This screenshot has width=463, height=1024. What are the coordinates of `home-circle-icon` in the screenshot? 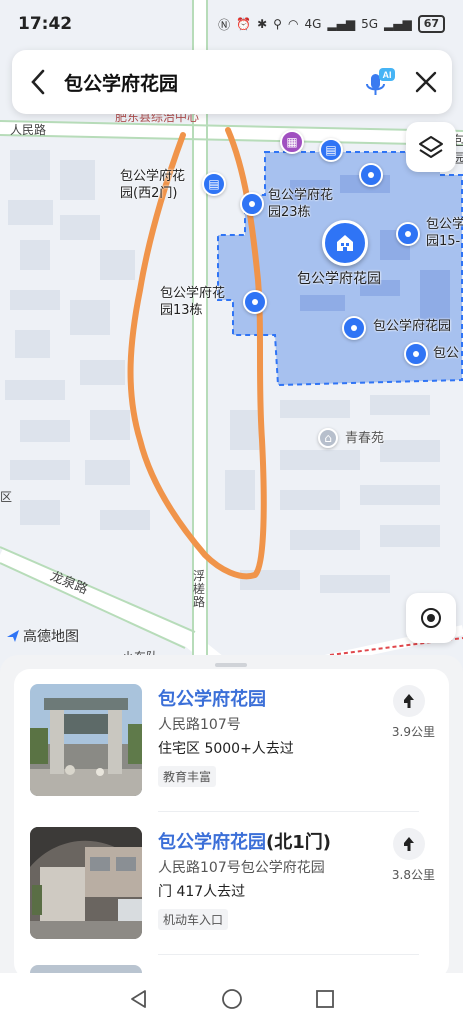 It's located at (232, 999).